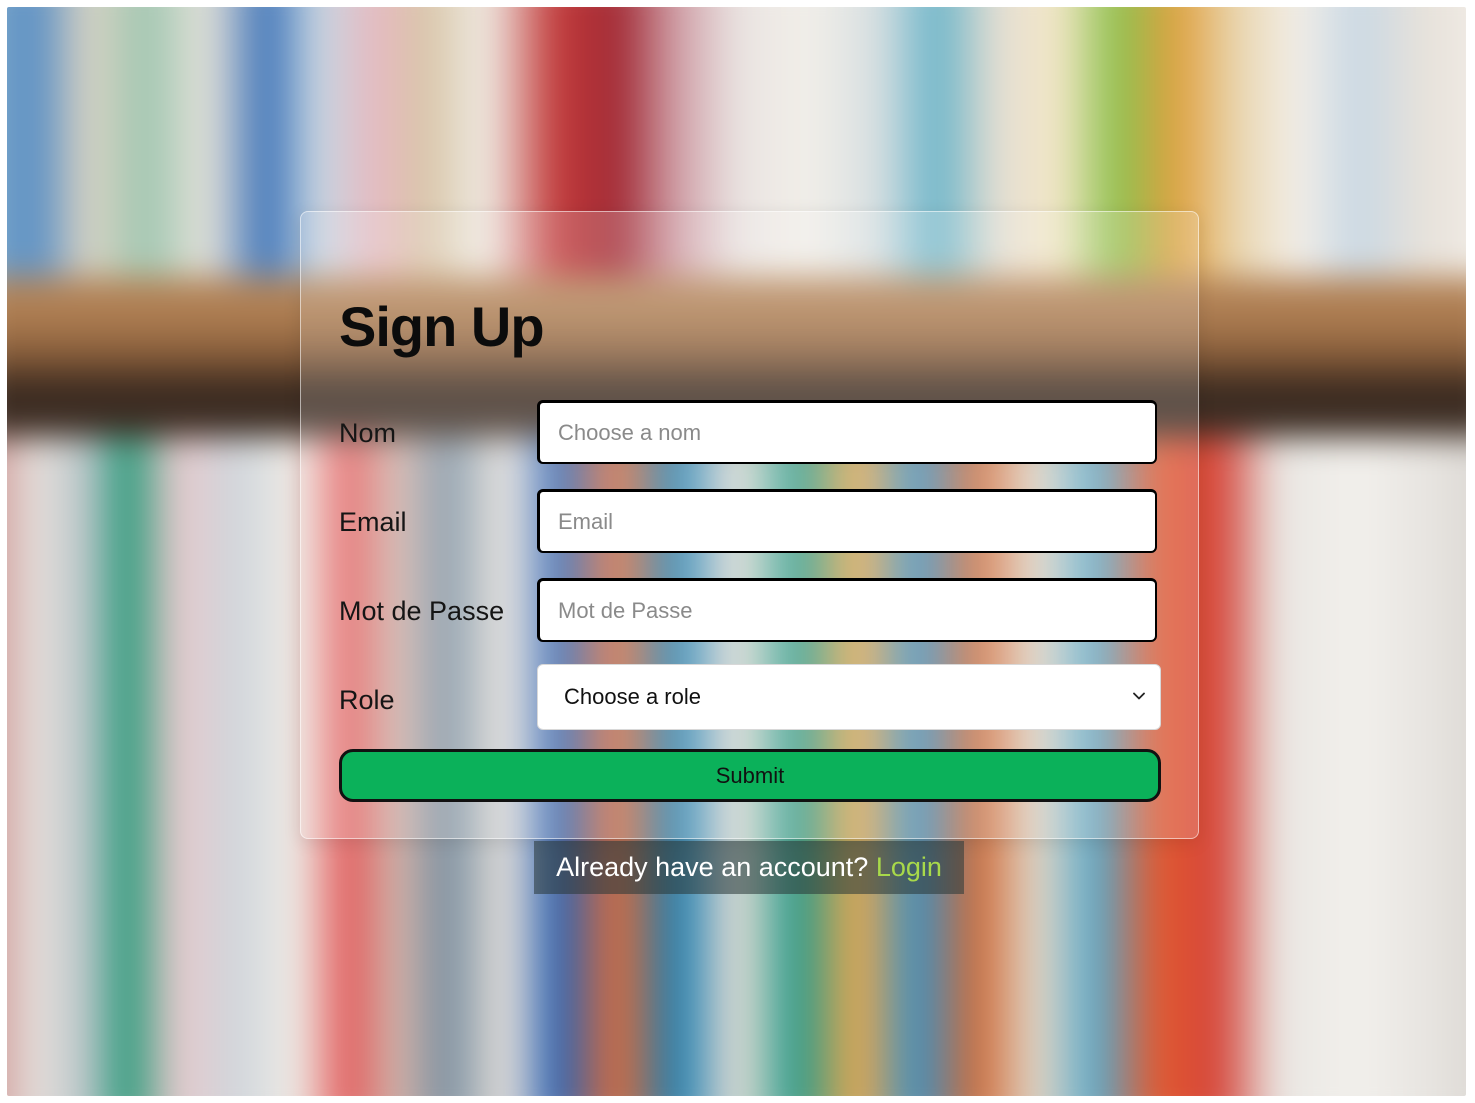 Image resolution: width=1475 pixels, height=1103 pixels. I want to click on email-input, so click(847, 521).